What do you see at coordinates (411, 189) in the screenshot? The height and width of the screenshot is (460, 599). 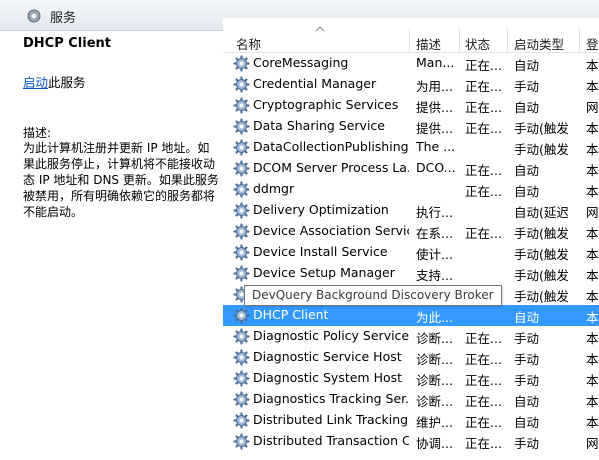 I see `table-row: ddmgr 正在... 自动 本` at bounding box center [411, 189].